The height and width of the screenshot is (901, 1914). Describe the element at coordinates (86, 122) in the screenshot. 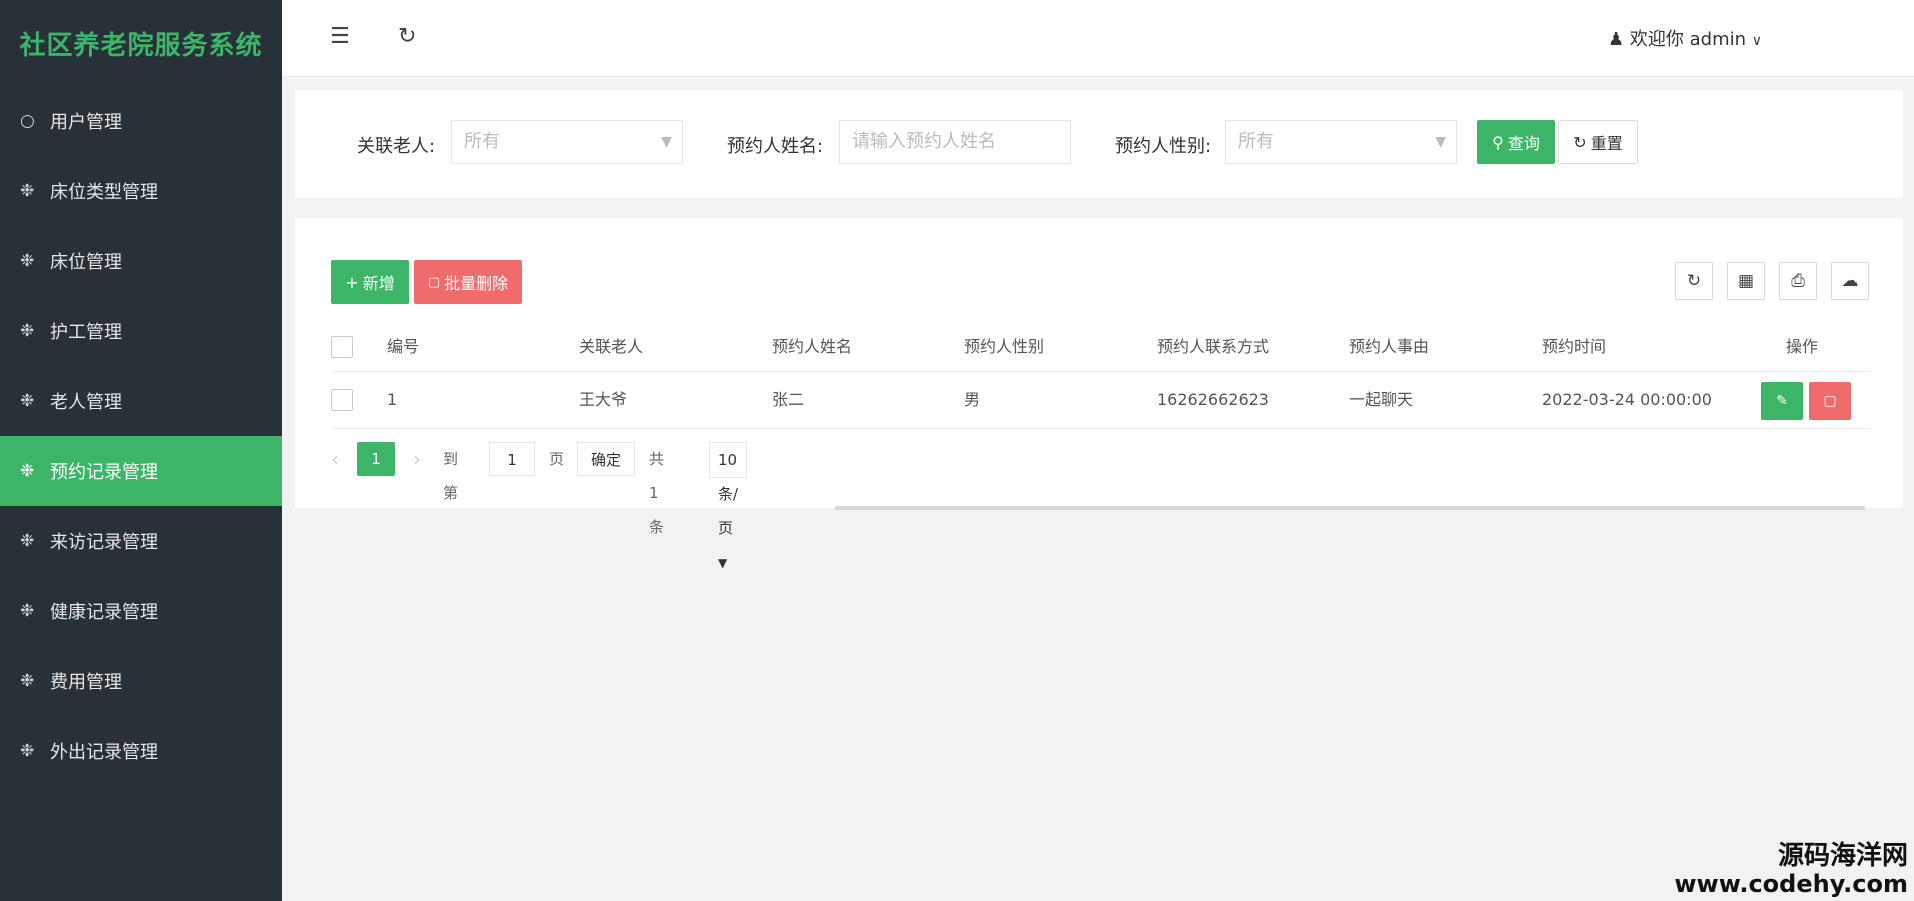

I see `sidebar-item-label: 用户管理` at that location.